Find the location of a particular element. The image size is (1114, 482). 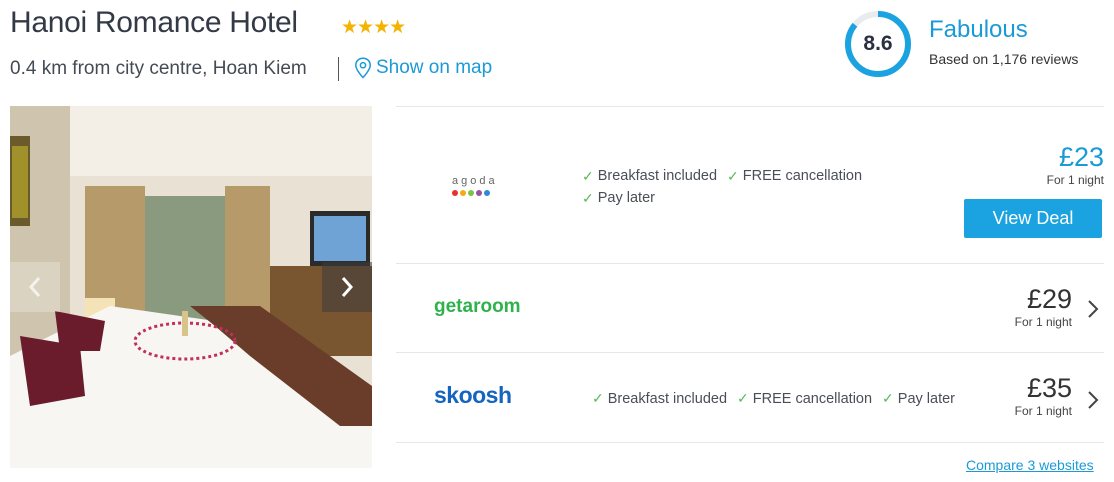

price-skoosh: £35 For 1 night is located at coordinates (1043, 396).